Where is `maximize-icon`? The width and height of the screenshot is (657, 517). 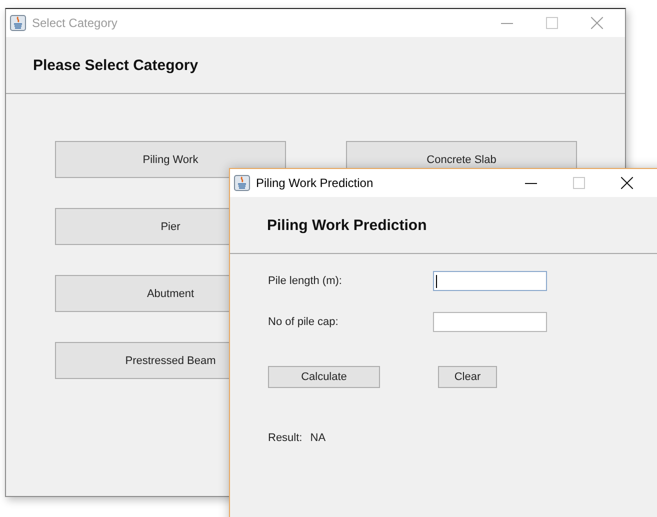 maximize-icon is located at coordinates (579, 183).